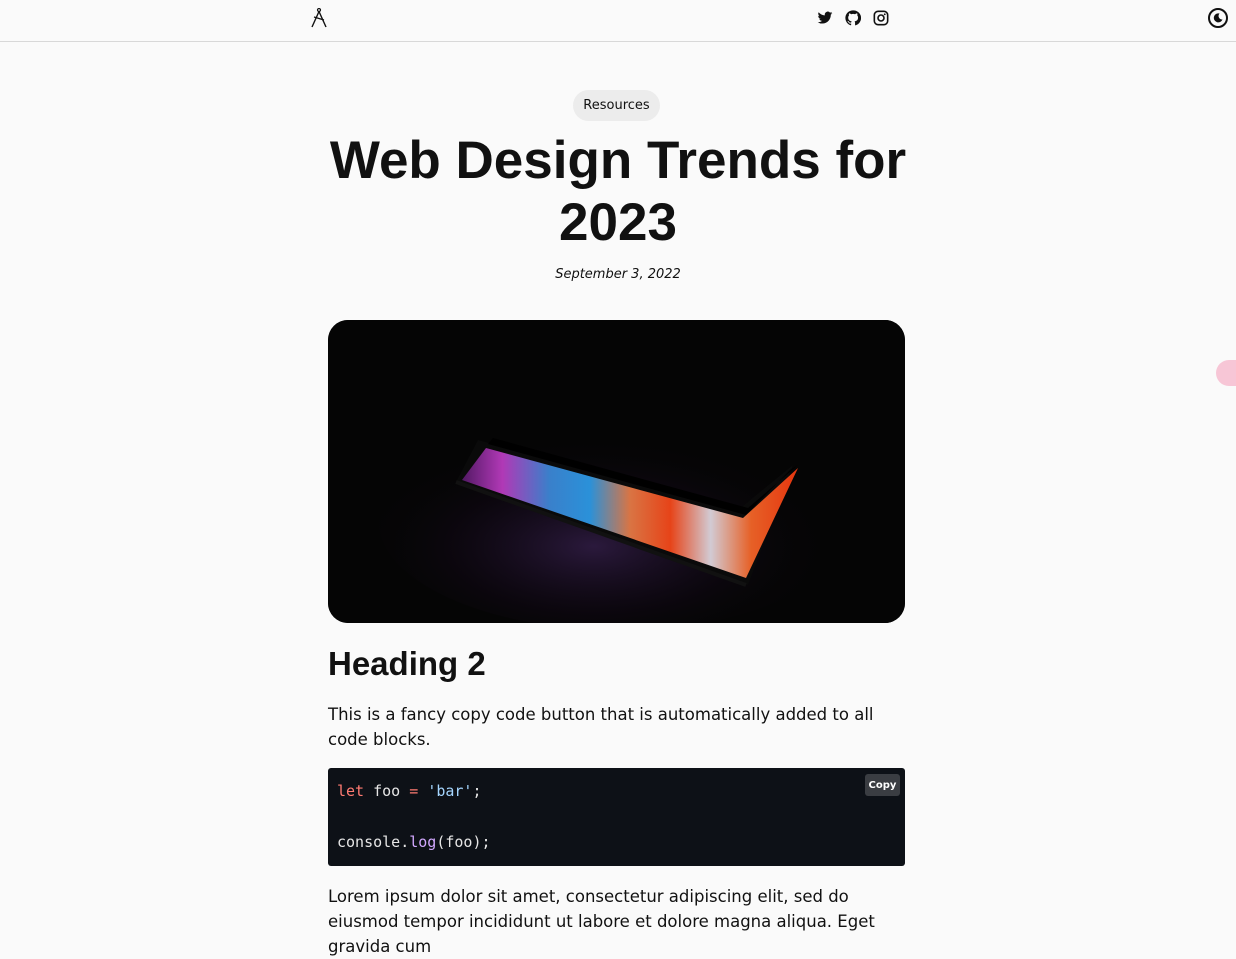 The width and height of the screenshot is (1236, 959). What do you see at coordinates (618, 192) in the screenshot?
I see `article-title: Web Design Trends for 2023` at bounding box center [618, 192].